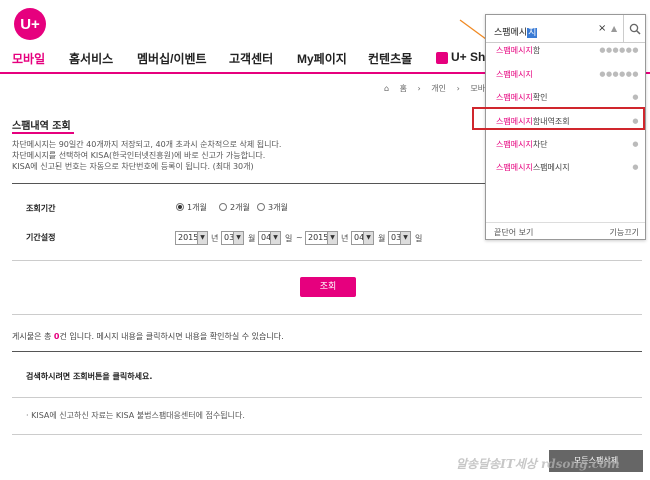  Describe the element at coordinates (33, 336) in the screenshot. I see `result-prefix: 게시물은 총` at that location.